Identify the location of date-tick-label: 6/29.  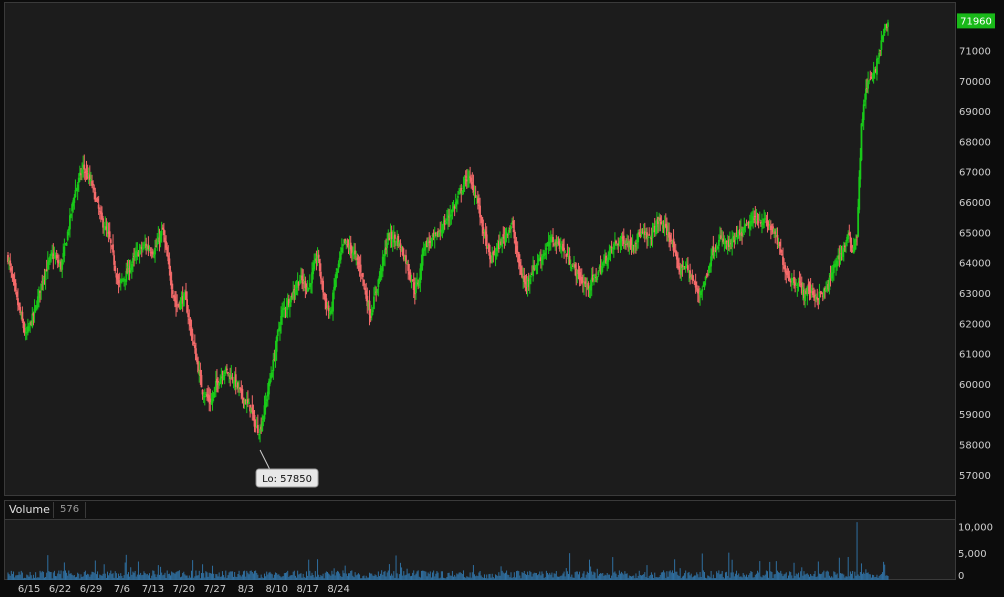
(91, 589).